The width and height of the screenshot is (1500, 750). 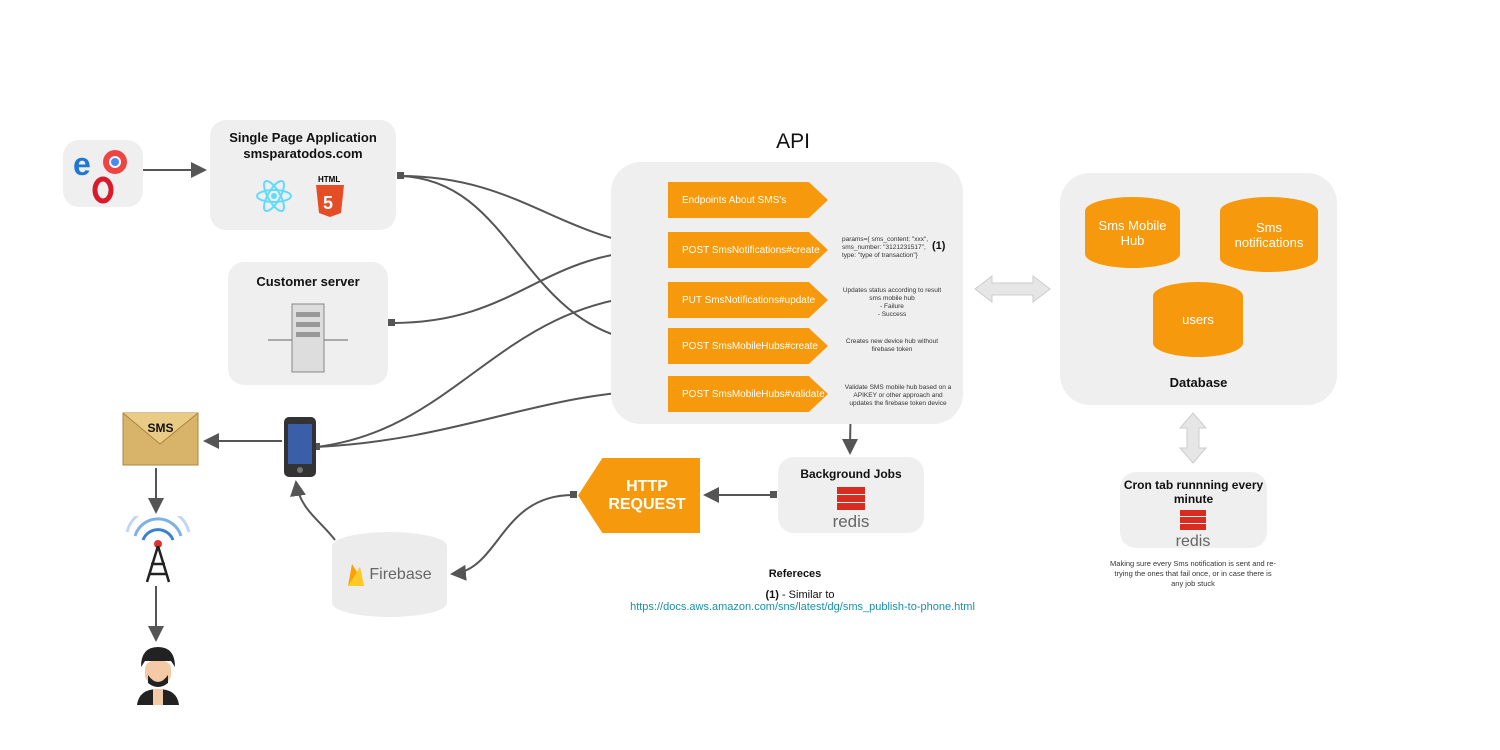 I want to click on table-sms-notifications: Sms notifications, so click(x=1269, y=234).